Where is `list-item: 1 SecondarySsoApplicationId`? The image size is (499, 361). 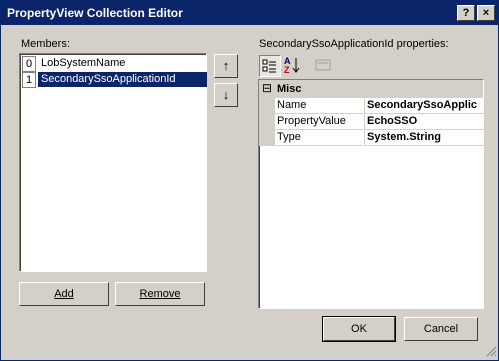 list-item: 1 SecondarySsoApplicationId is located at coordinates (114, 80).